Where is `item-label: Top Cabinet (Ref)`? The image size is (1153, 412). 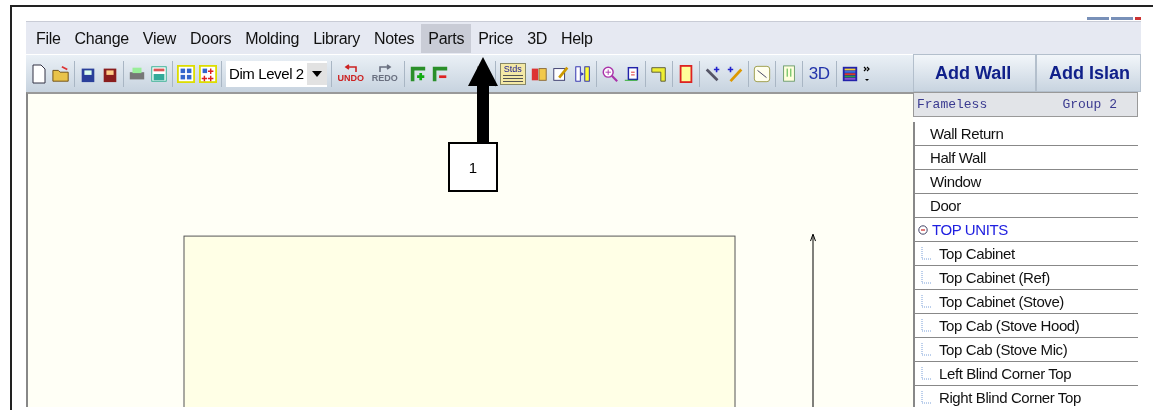 item-label: Top Cabinet (Ref) is located at coordinates (994, 277).